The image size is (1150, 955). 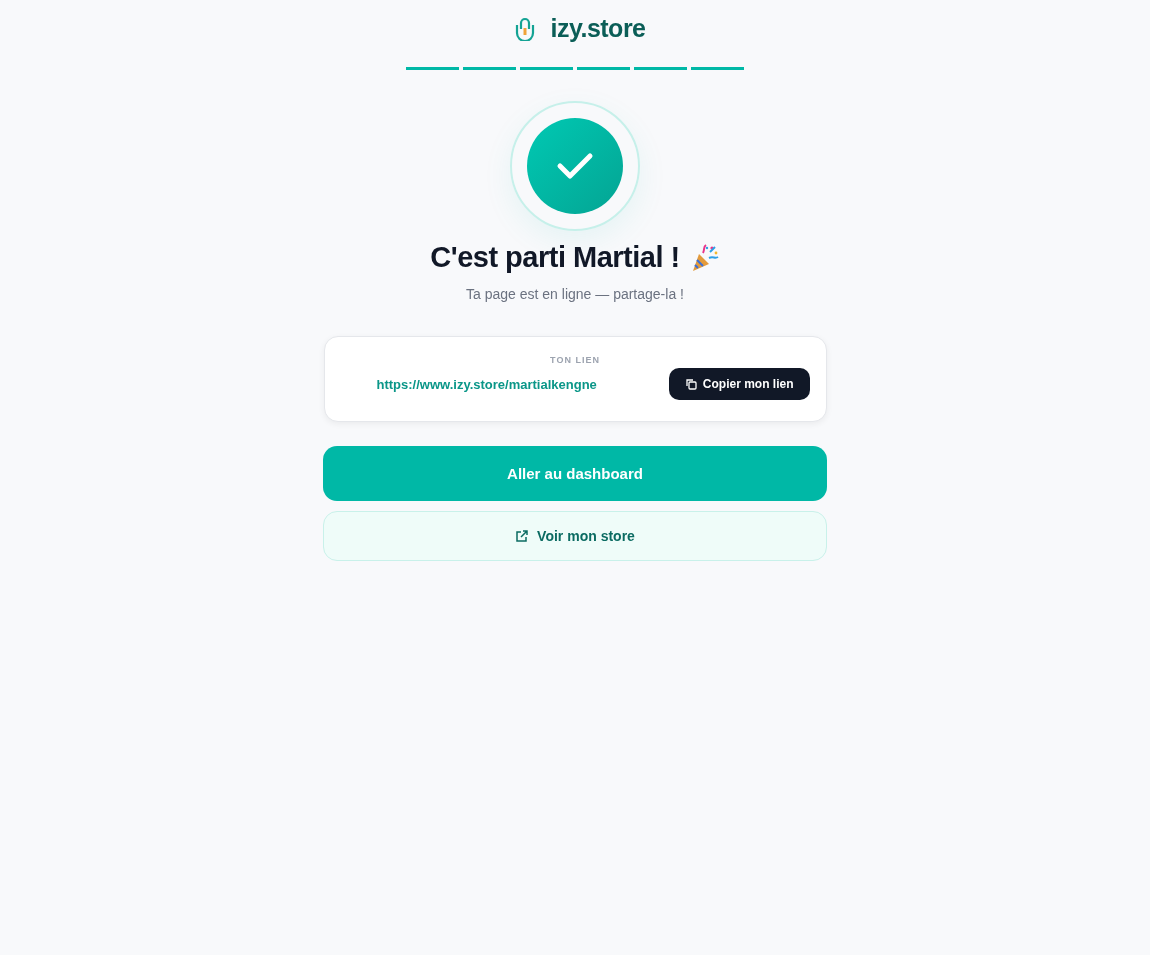 What do you see at coordinates (486, 384) in the screenshot?
I see `store-url: https://www.izy.store/martialkengne` at bounding box center [486, 384].